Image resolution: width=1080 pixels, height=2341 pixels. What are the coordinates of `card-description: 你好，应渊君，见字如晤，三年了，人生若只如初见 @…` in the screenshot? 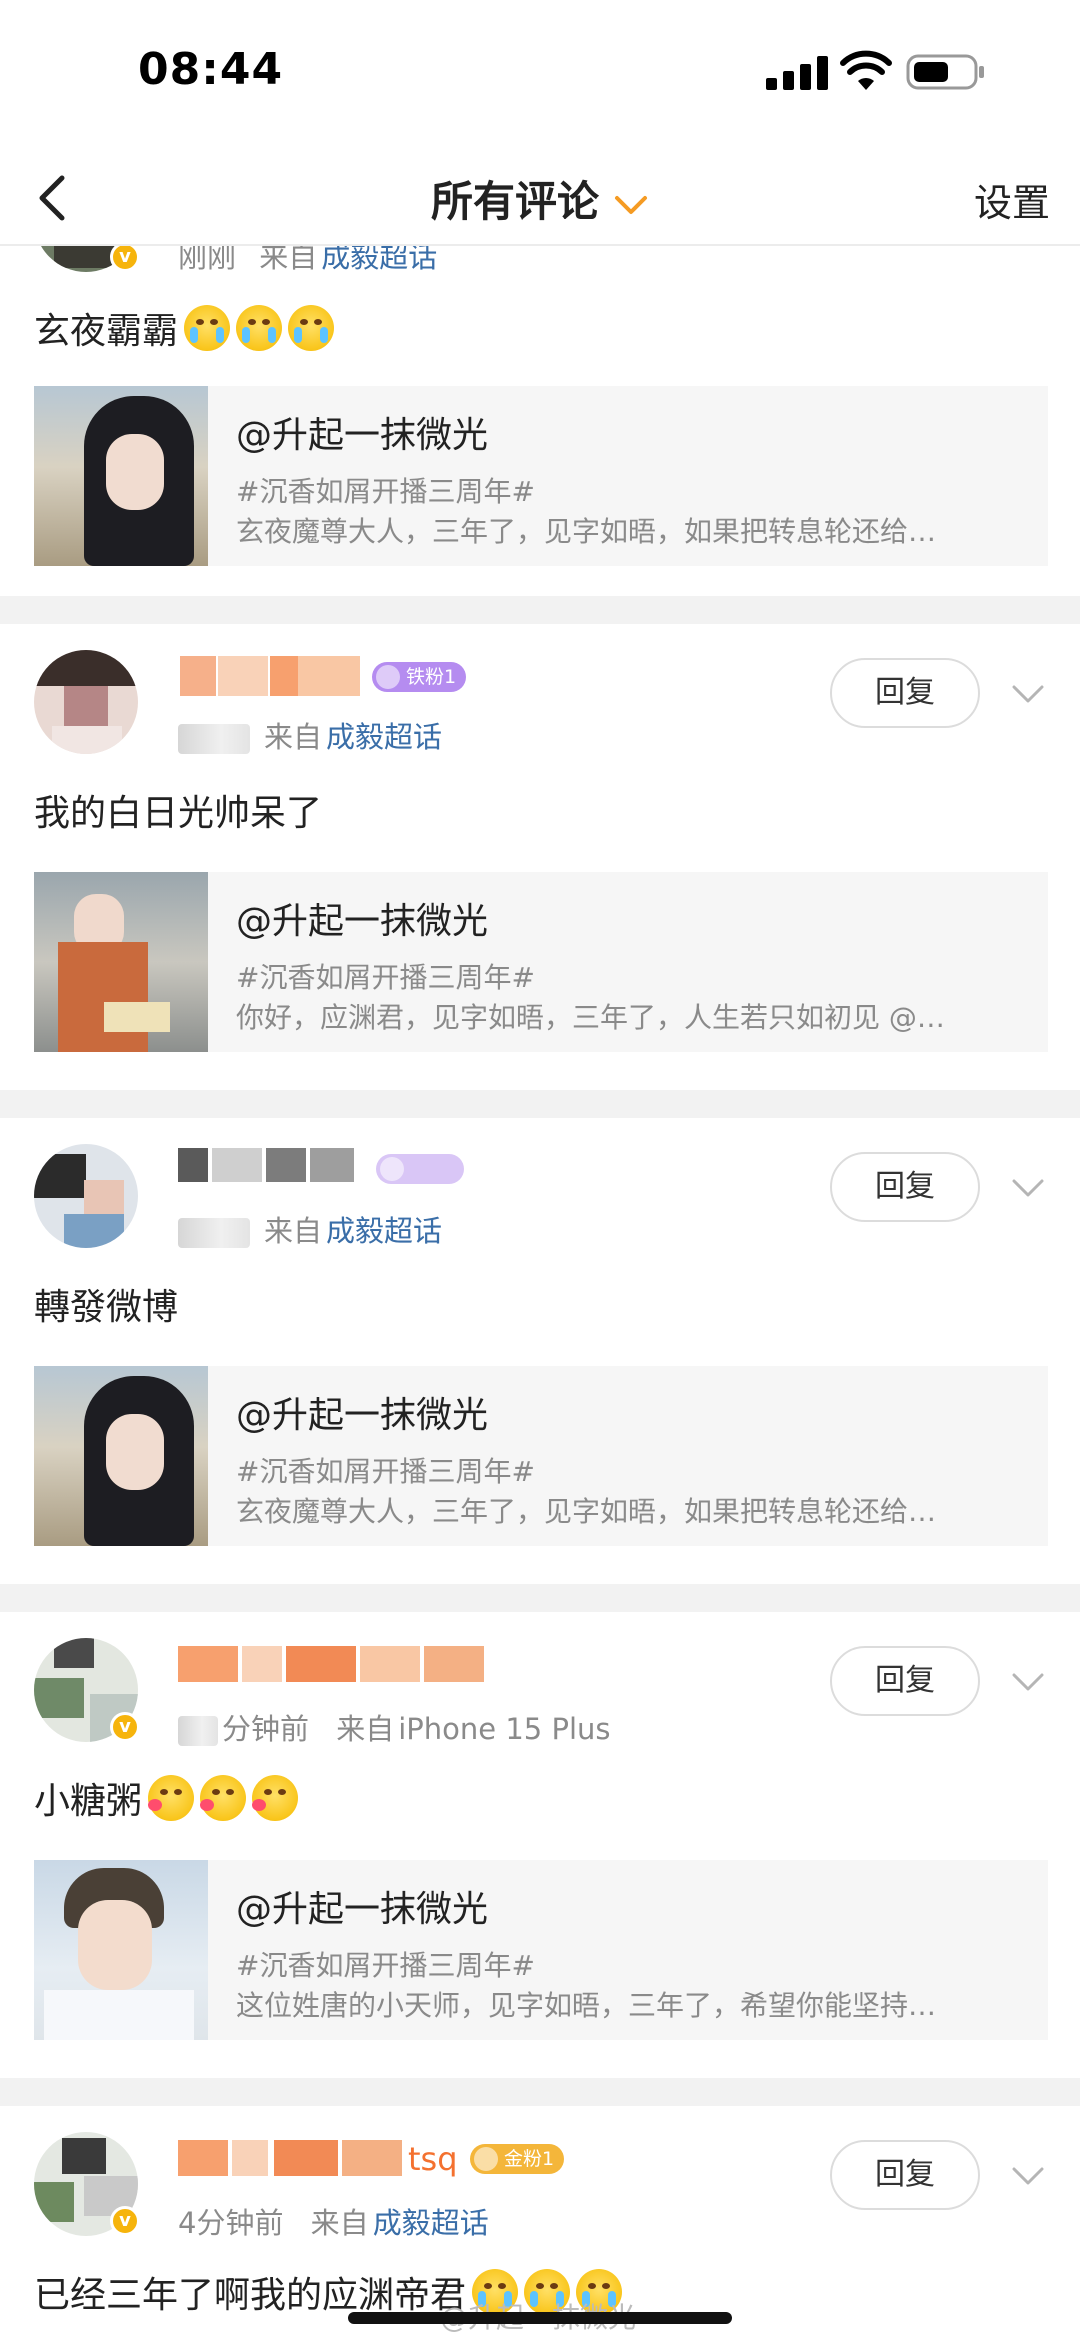 It's located at (590, 1017).